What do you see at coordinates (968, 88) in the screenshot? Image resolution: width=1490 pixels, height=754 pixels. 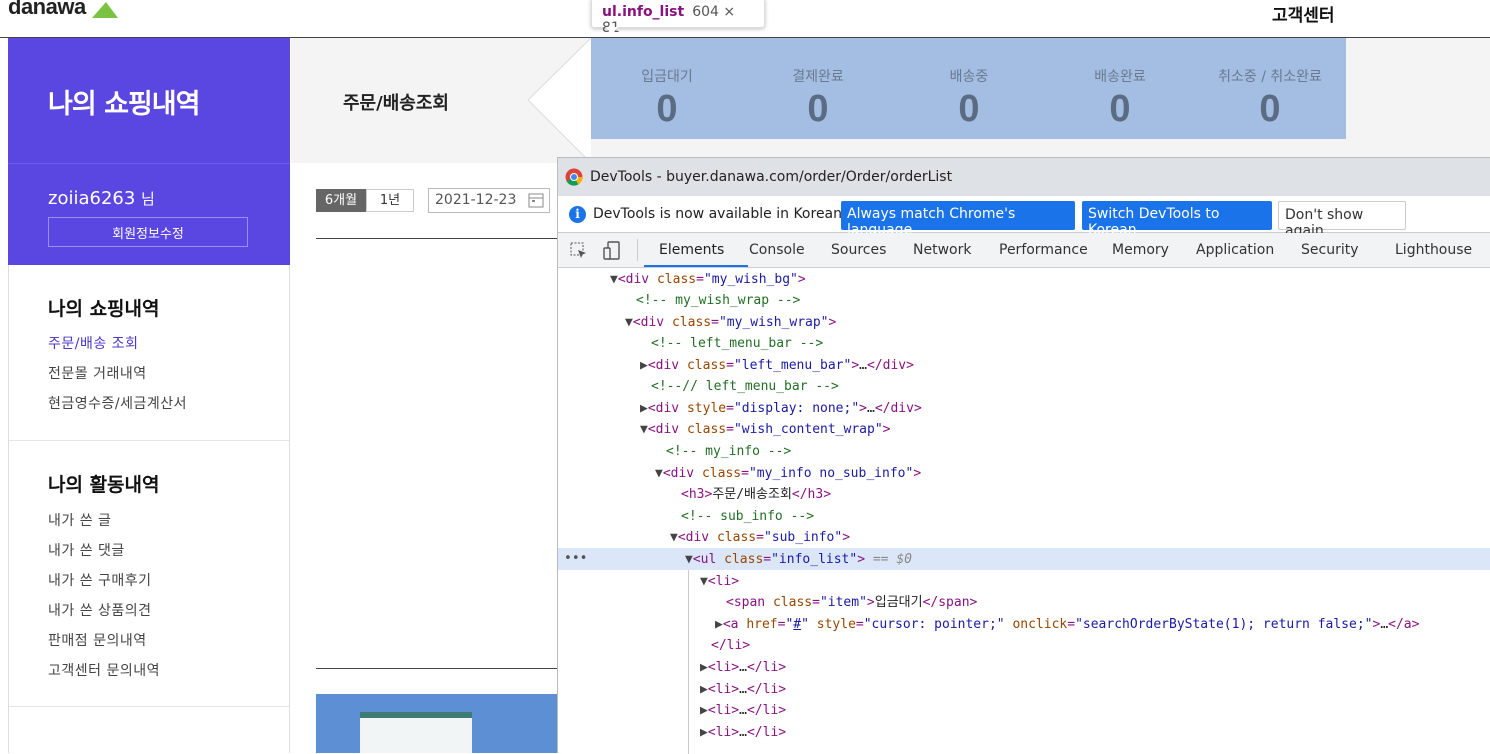 I see `info-list: 입금대기 0 결제완료 0 배송중 0 배송완료 0 취소중 / 취소완료 0` at bounding box center [968, 88].